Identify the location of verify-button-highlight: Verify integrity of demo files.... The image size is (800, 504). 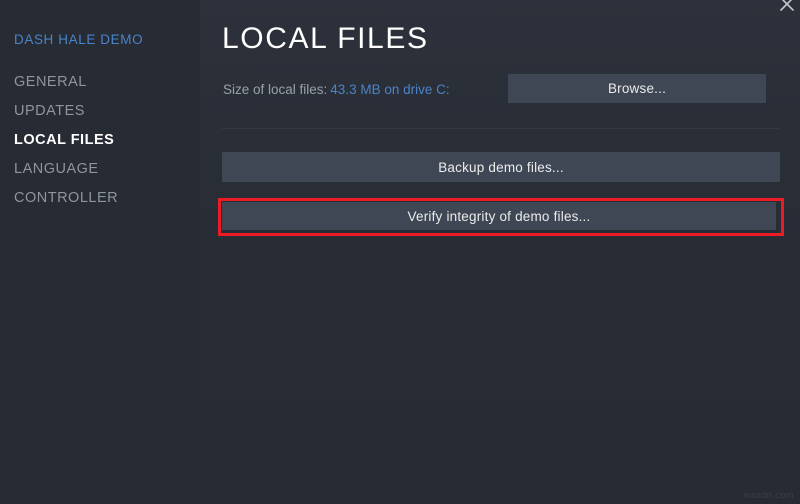
(501, 217).